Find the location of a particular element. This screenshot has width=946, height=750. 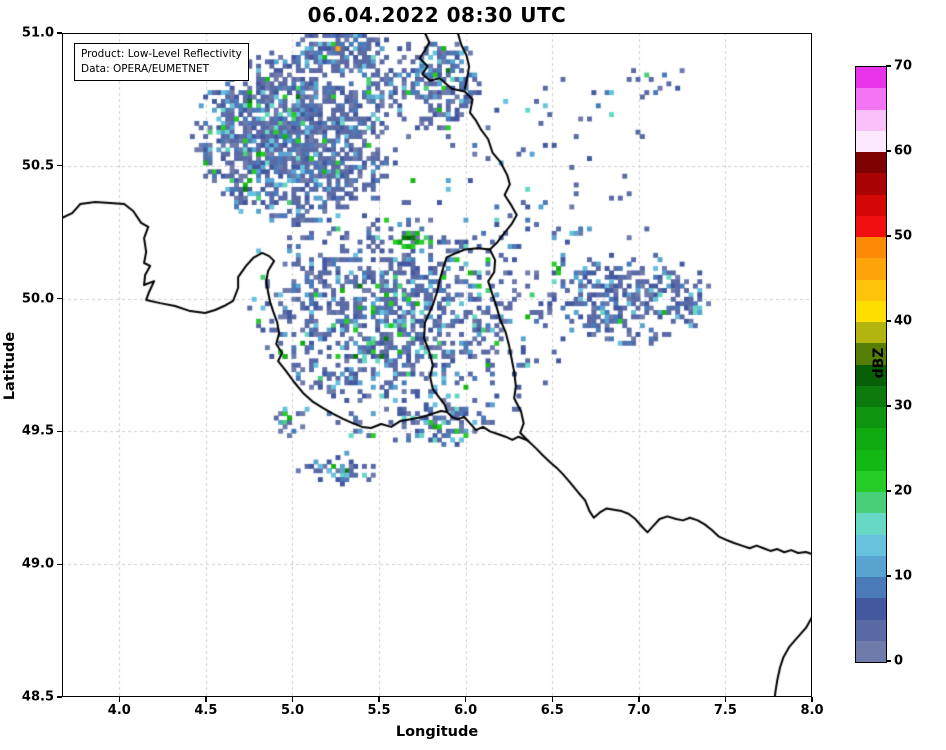

legend-product-line: Product: Low-Level Reflectivity is located at coordinates (161, 54).